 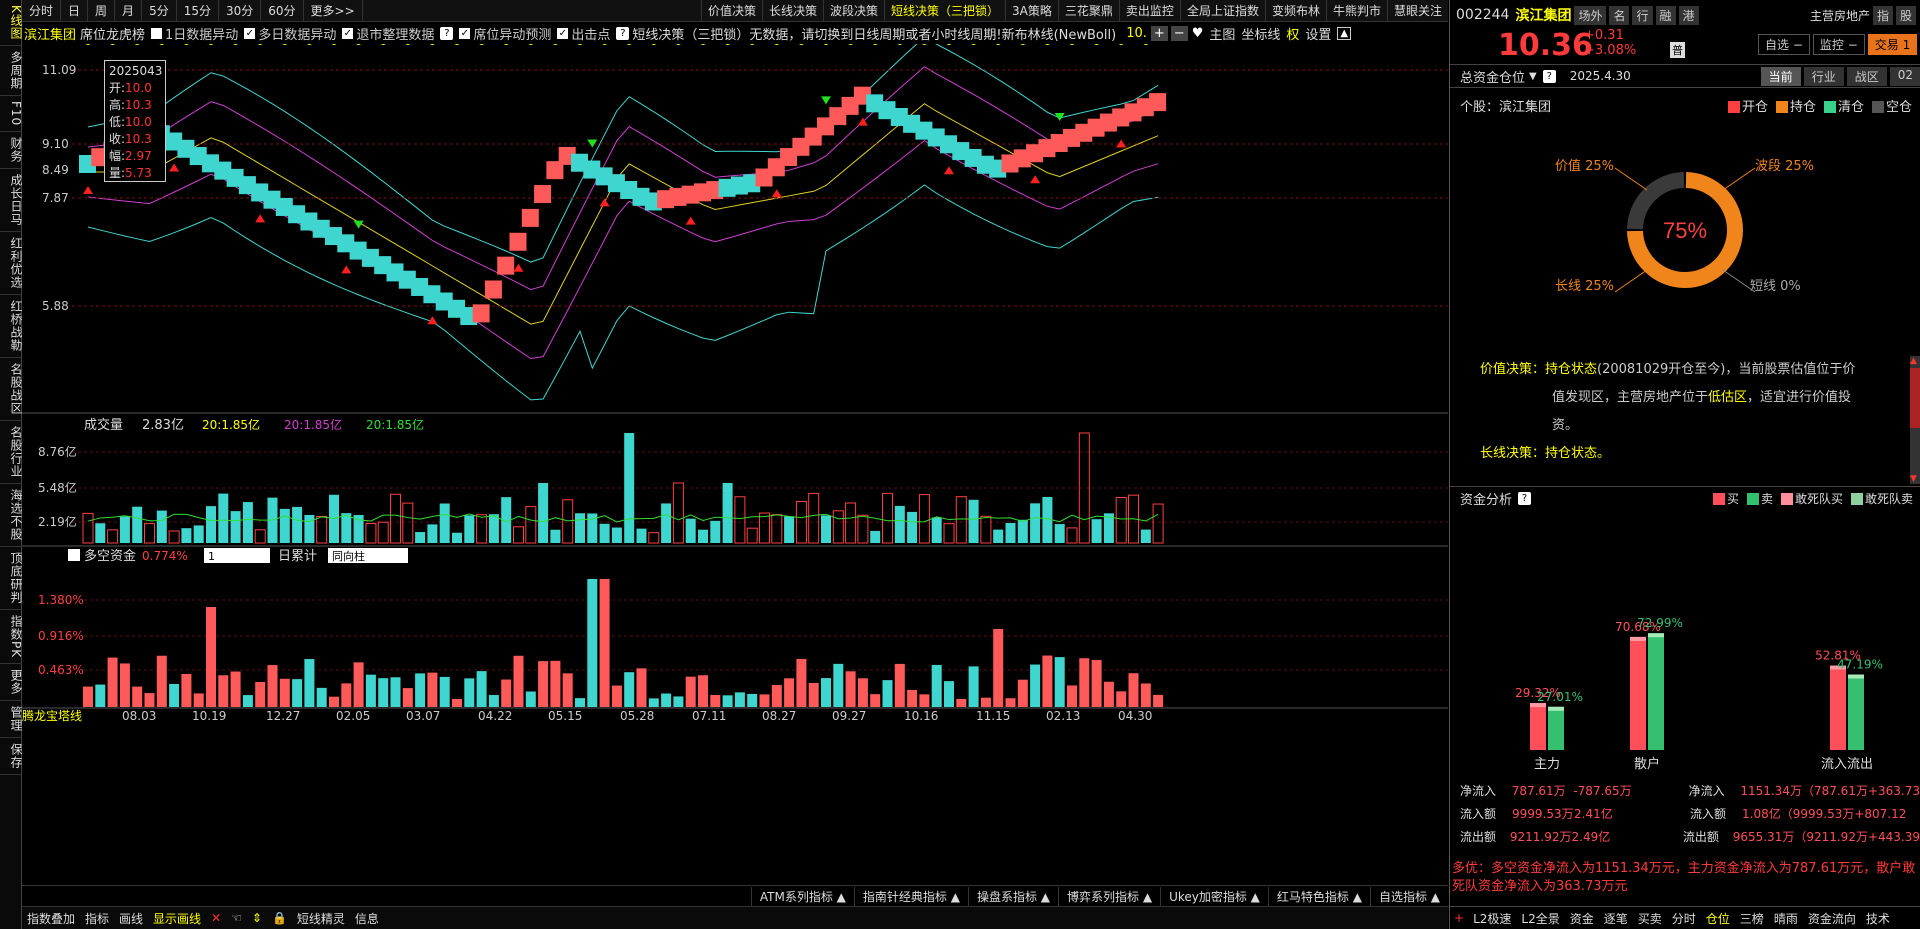 What do you see at coordinates (97, 918) in the screenshot?
I see `tool-button: 指标` at bounding box center [97, 918].